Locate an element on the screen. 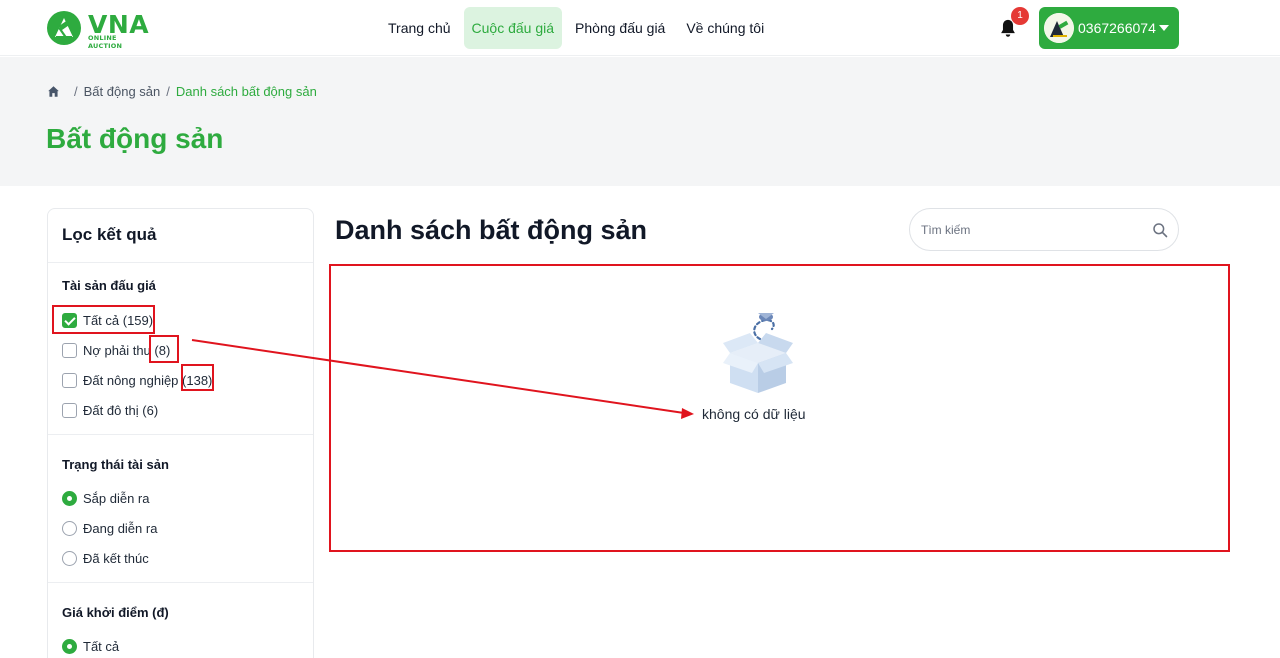 This screenshot has height=658, width=1280. price-section-title: Giá khởi điểm (đ) is located at coordinates (115, 612).